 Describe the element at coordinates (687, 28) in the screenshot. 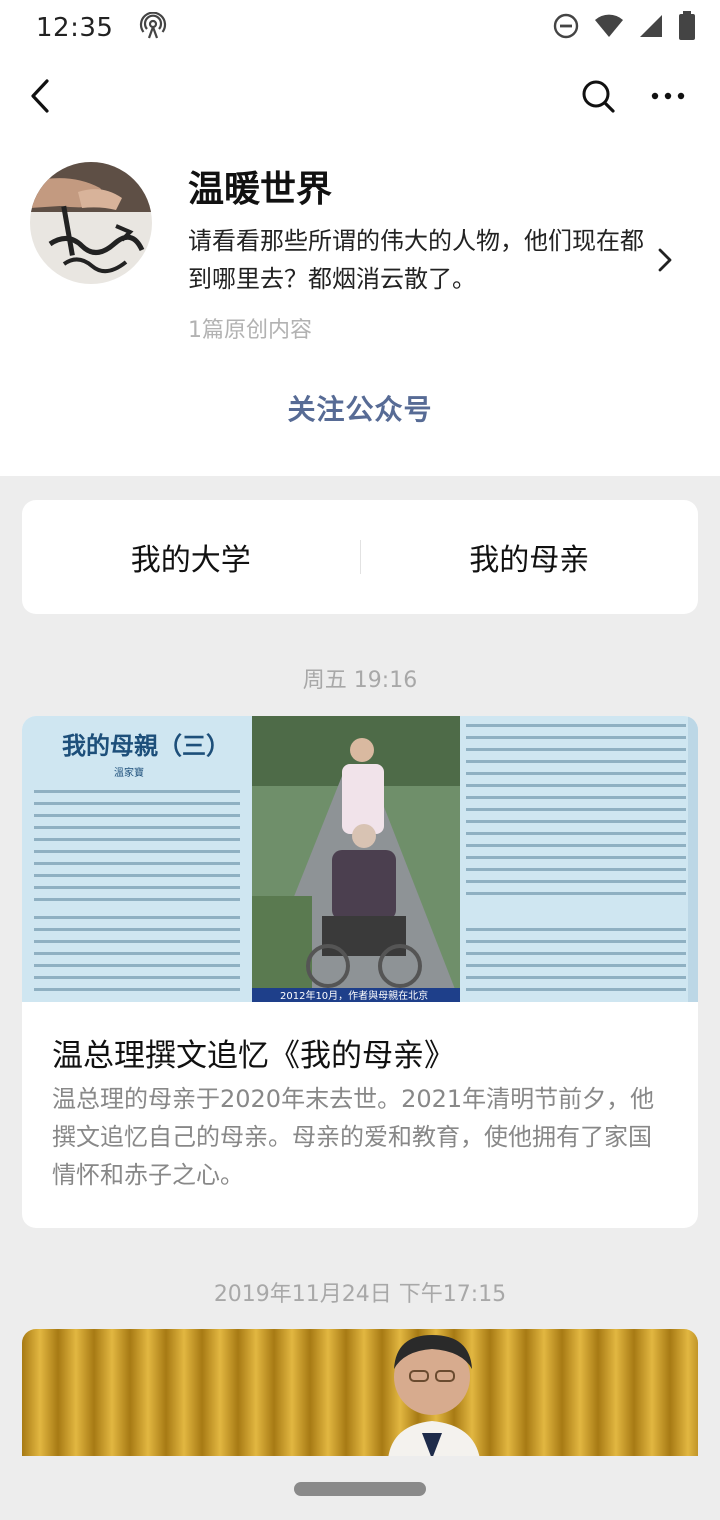

I see `battery-icon` at that location.